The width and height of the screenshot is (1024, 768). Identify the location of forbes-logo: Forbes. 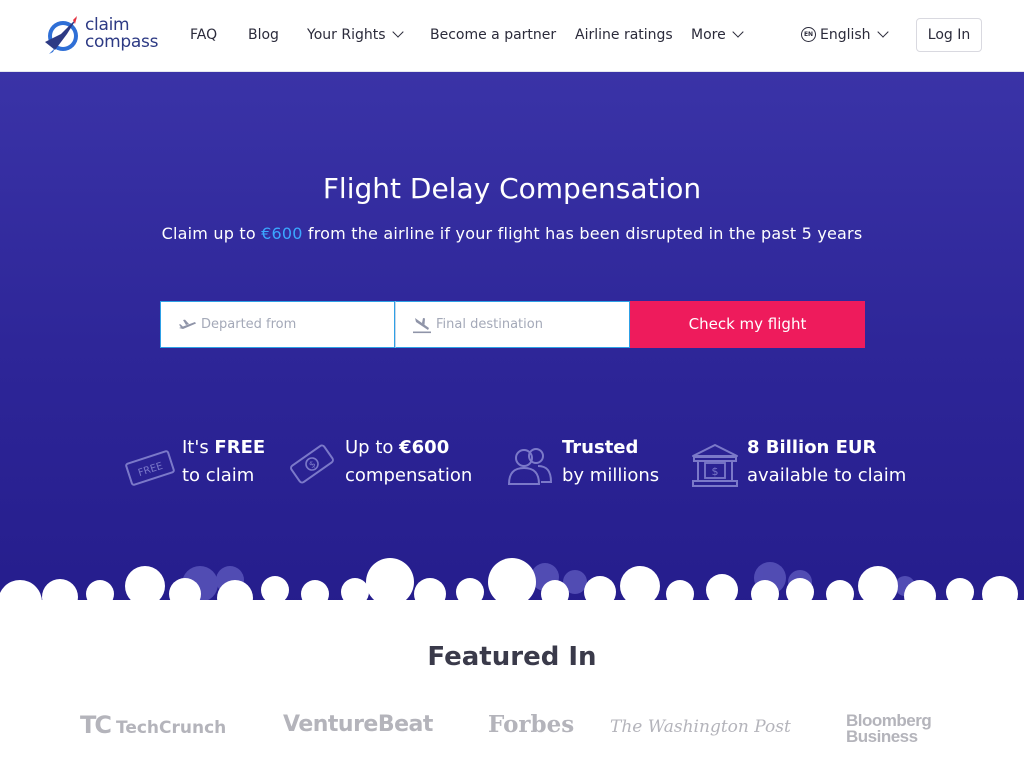
(531, 724).